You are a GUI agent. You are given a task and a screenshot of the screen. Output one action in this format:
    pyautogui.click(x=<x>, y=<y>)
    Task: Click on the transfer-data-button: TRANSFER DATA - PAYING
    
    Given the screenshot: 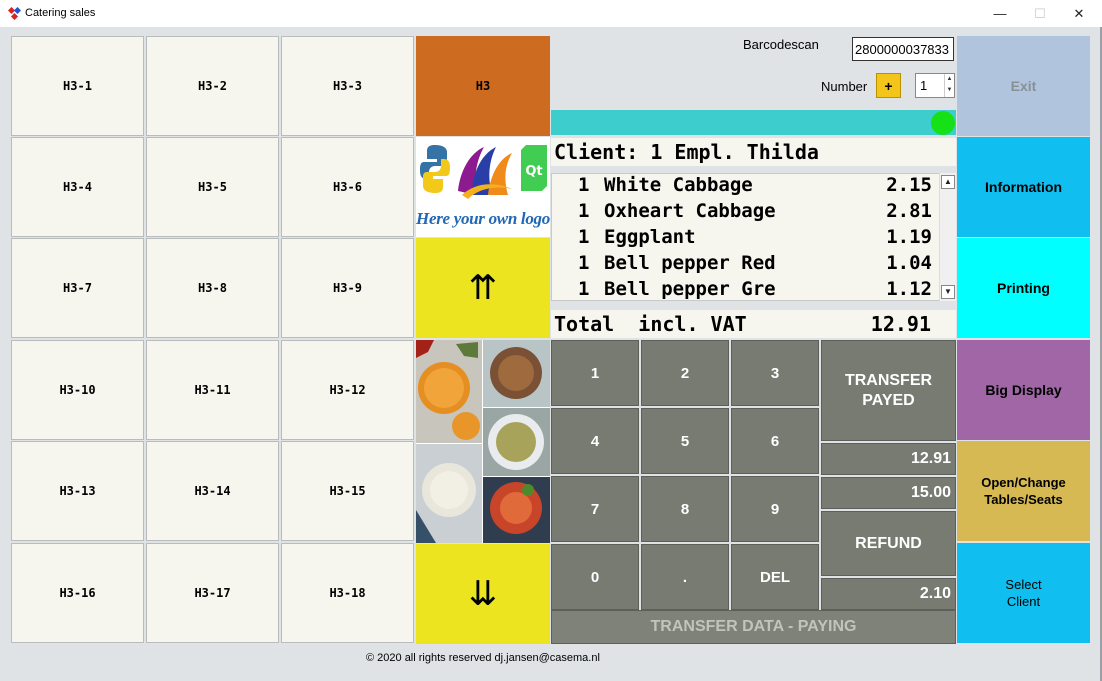 What is the action you would take?
    pyautogui.click(x=753, y=627)
    